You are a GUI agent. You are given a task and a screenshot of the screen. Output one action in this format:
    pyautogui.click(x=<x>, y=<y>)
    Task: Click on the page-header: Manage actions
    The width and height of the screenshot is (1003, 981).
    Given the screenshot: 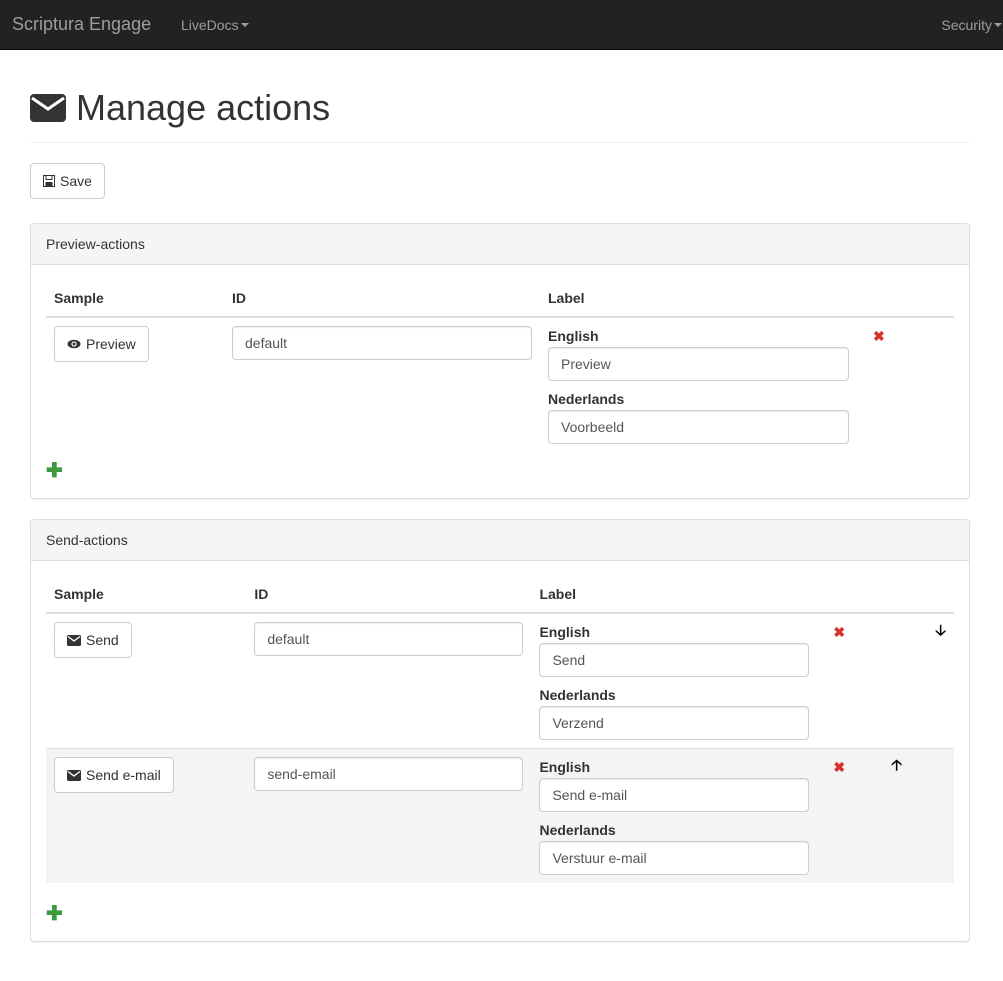 What is the action you would take?
    pyautogui.click(x=500, y=116)
    